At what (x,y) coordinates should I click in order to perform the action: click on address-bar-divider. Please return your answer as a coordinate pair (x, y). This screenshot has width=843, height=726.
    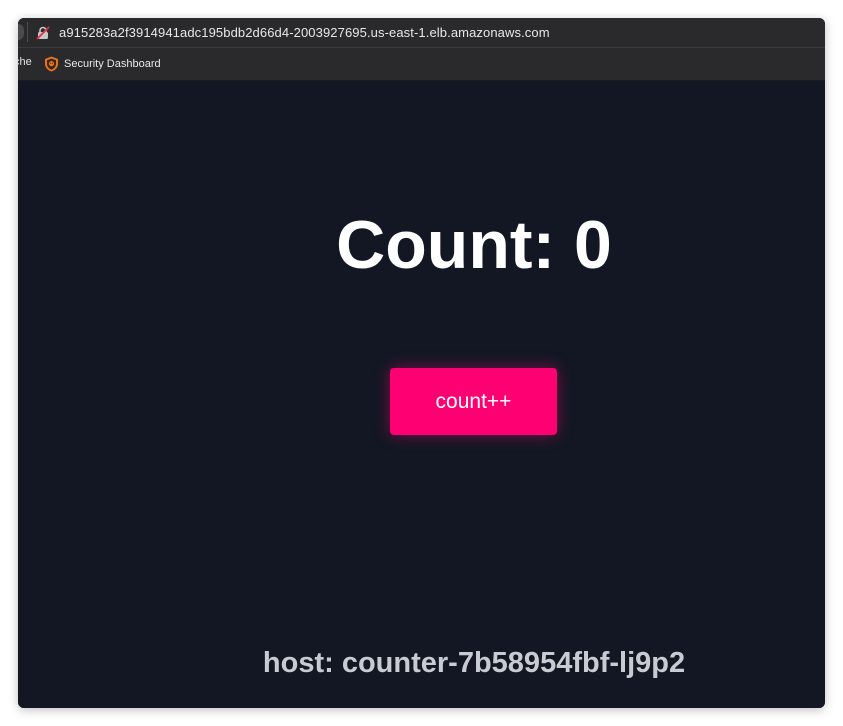
    Looking at the image, I should click on (27, 32).